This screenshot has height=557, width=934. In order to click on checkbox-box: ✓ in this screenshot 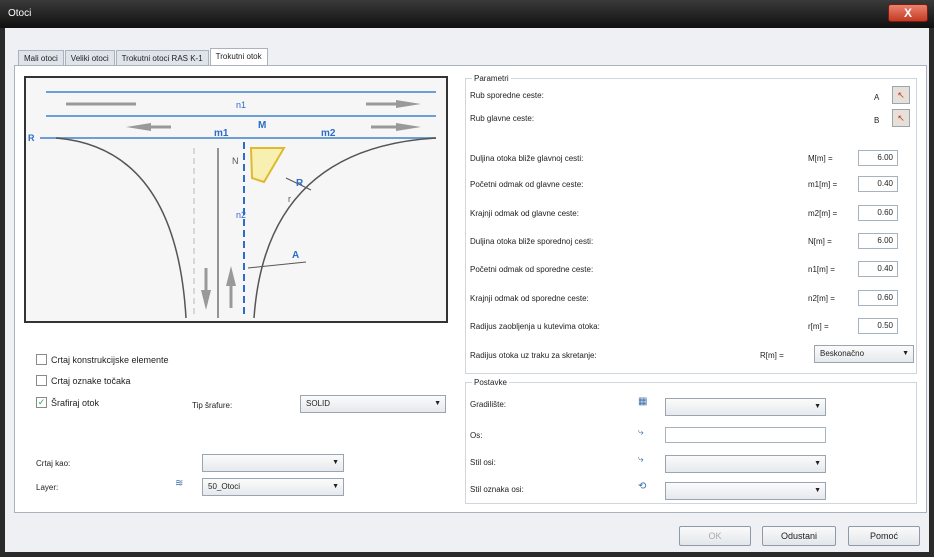, I will do `click(41, 402)`.